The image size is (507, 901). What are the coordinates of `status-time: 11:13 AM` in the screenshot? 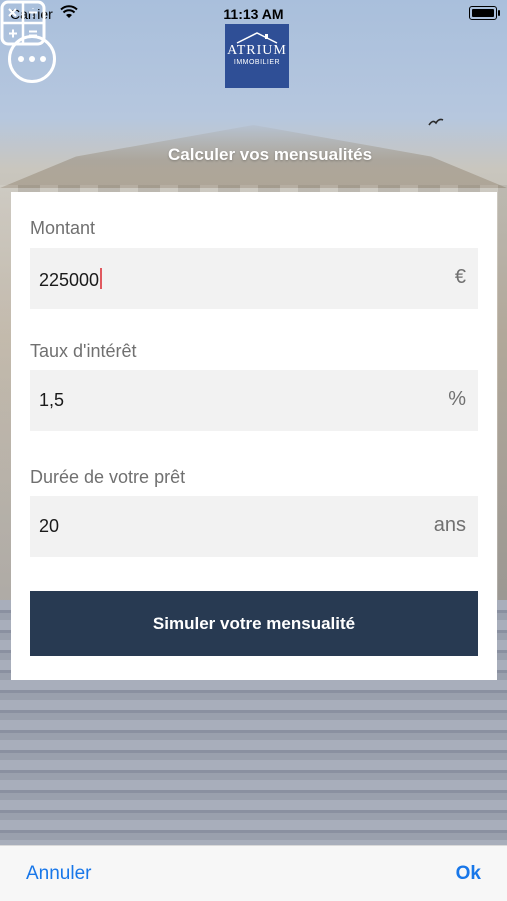 It's located at (253, 14).